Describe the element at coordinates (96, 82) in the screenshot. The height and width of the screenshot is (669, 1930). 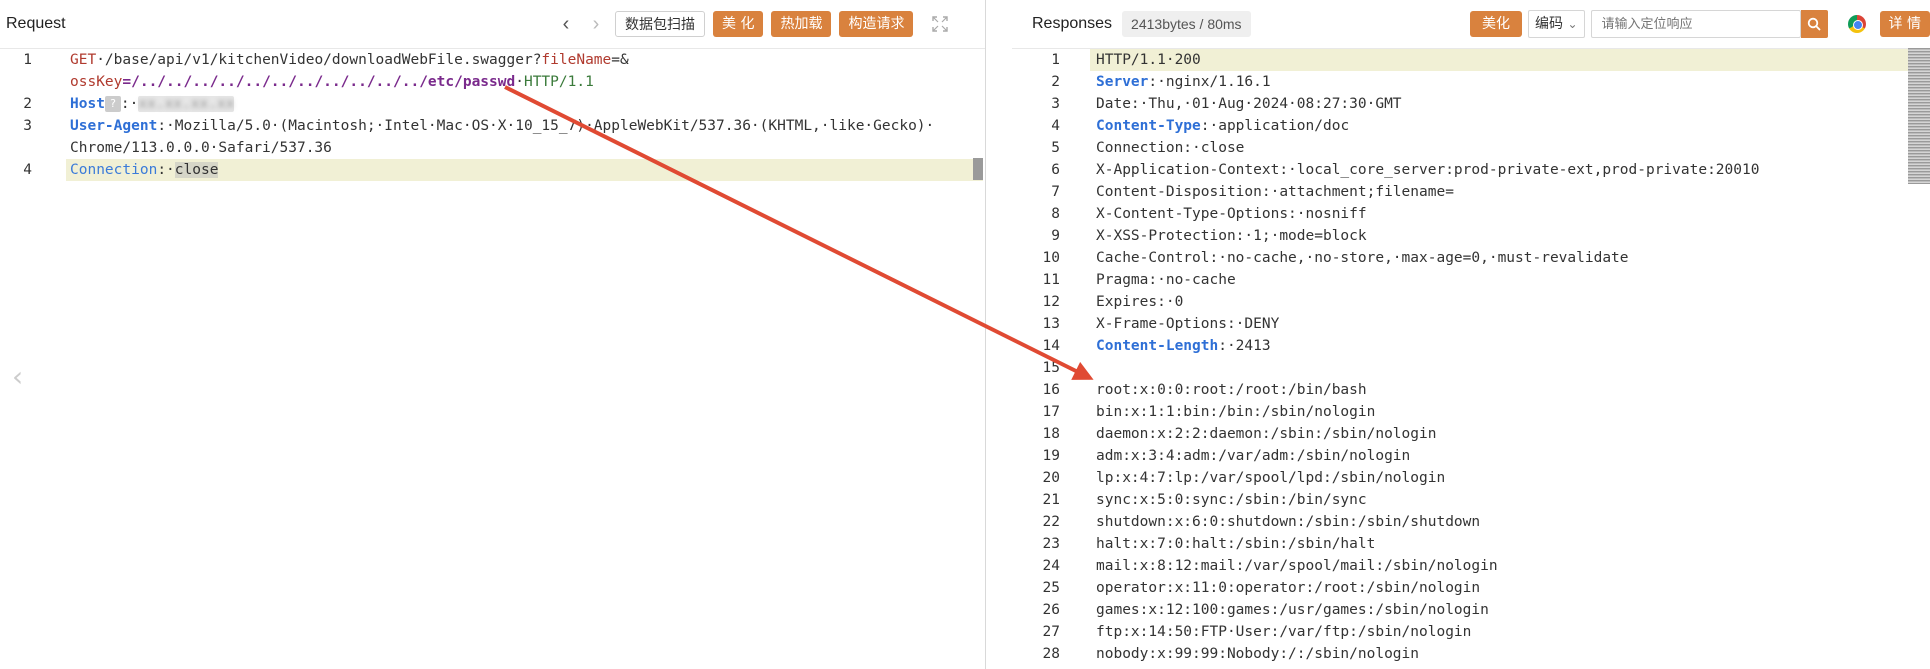
I see `token: ossKey` at that location.